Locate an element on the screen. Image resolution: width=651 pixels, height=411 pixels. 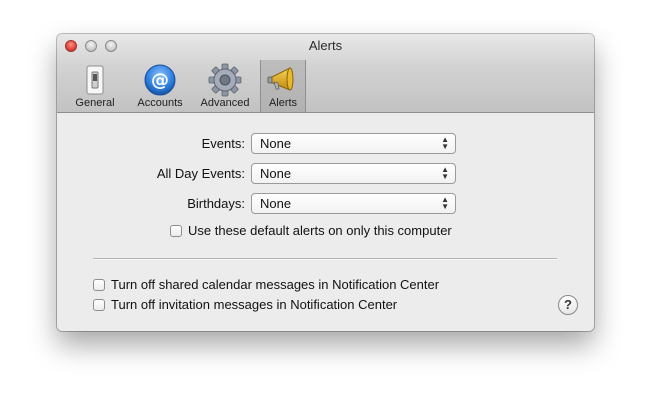
tab-accounts: @ Accounts is located at coordinates (160, 86).